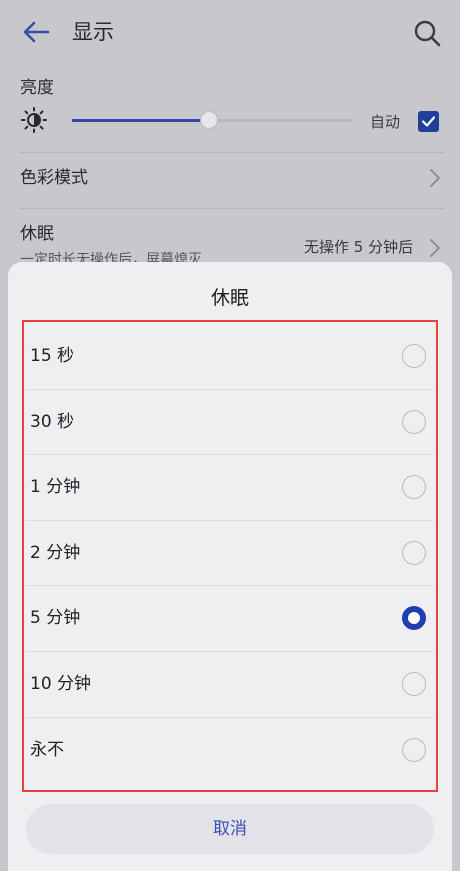 The height and width of the screenshot is (871, 460). Describe the element at coordinates (55, 618) in the screenshot. I see `option-label: 5 分钟` at that location.